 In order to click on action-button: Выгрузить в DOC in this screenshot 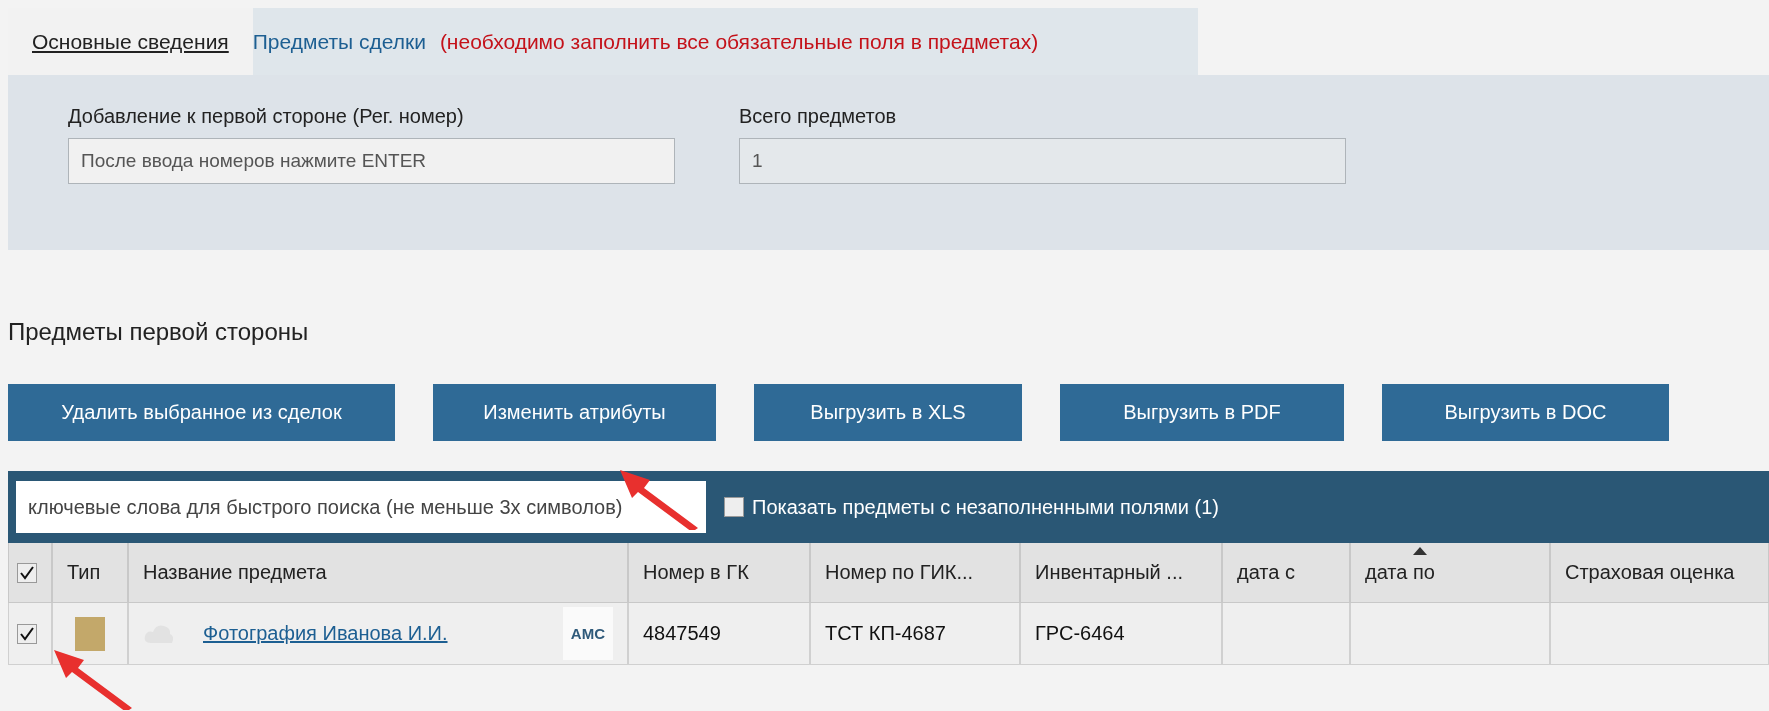, I will do `click(1525, 412)`.